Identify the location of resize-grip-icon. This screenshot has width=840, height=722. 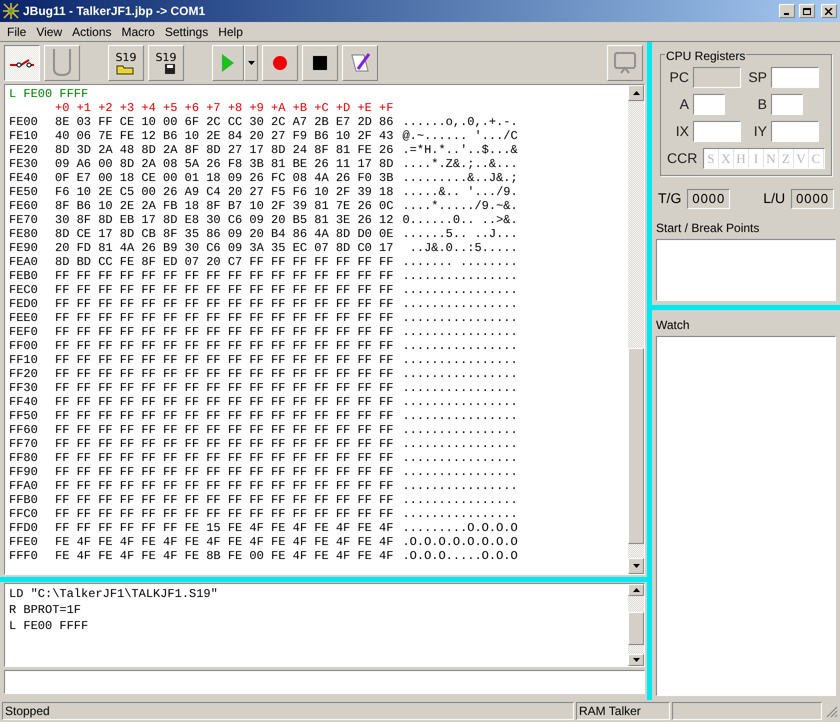
(831, 711).